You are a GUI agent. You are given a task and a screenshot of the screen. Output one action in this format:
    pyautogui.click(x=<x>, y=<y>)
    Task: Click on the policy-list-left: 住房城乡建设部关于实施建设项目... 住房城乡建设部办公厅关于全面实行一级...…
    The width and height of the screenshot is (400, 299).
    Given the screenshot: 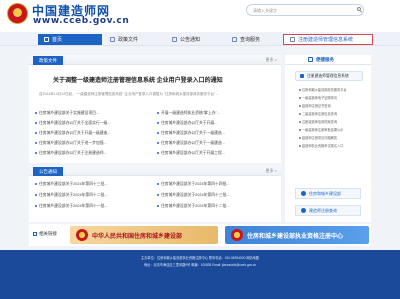 What is the action you would take?
    pyautogui.click(x=94, y=136)
    